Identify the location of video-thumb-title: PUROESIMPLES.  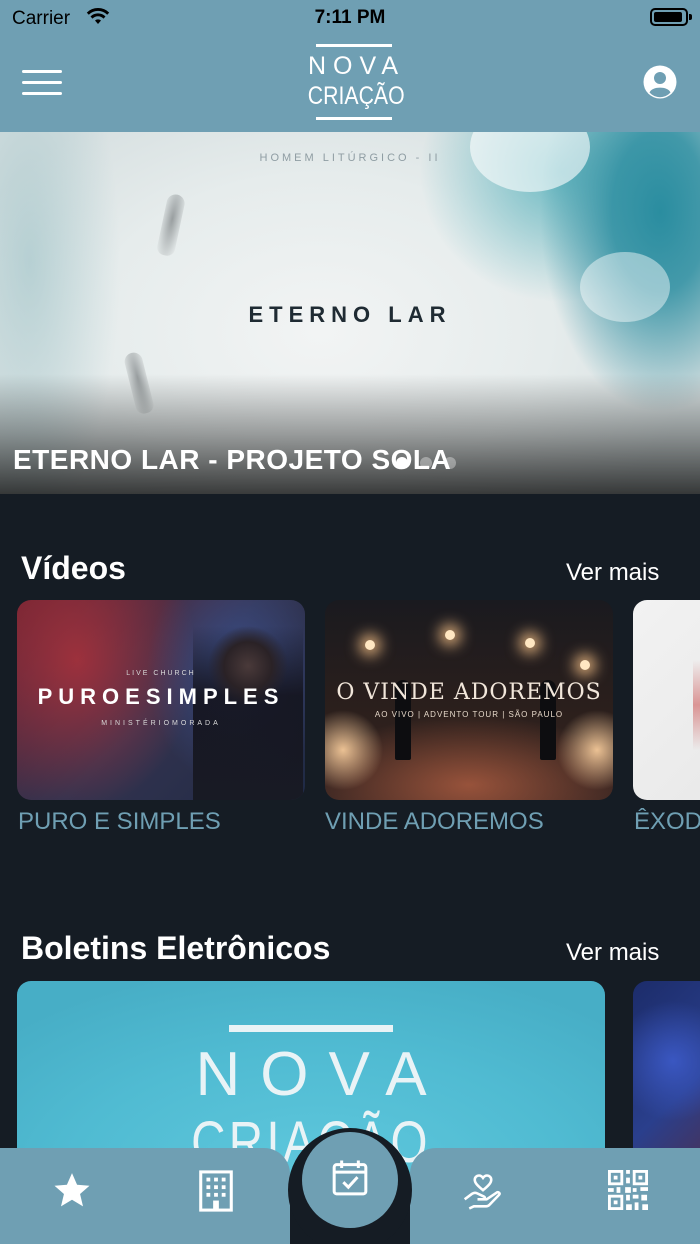
(161, 696).